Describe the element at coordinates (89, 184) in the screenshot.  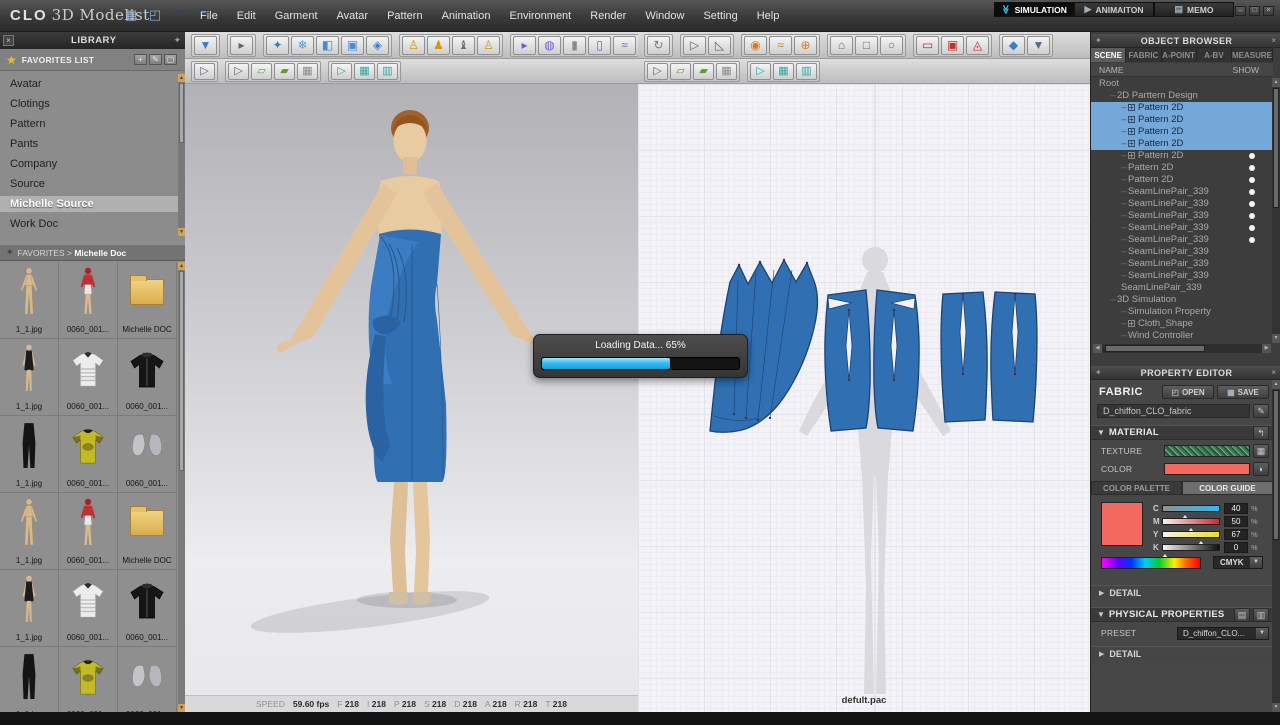
I see `sidebar-item-source: Source` at that location.